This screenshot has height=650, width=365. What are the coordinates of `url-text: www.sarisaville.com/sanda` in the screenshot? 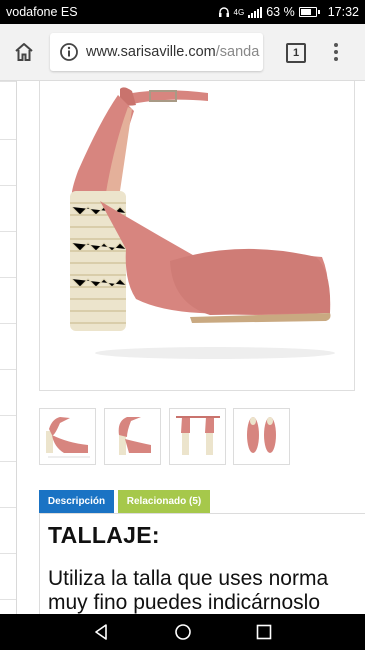 It's located at (172, 52).